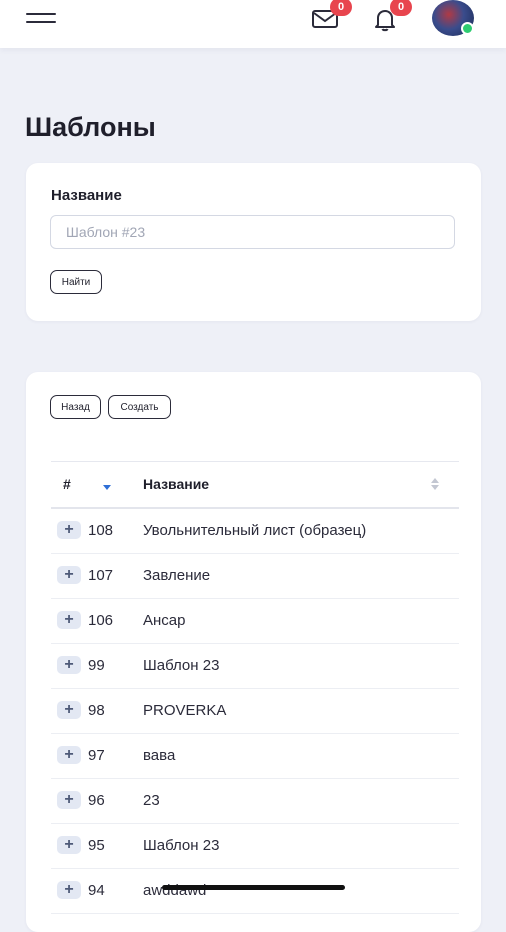  What do you see at coordinates (101, 575) in the screenshot?
I see `row-id: 107` at bounding box center [101, 575].